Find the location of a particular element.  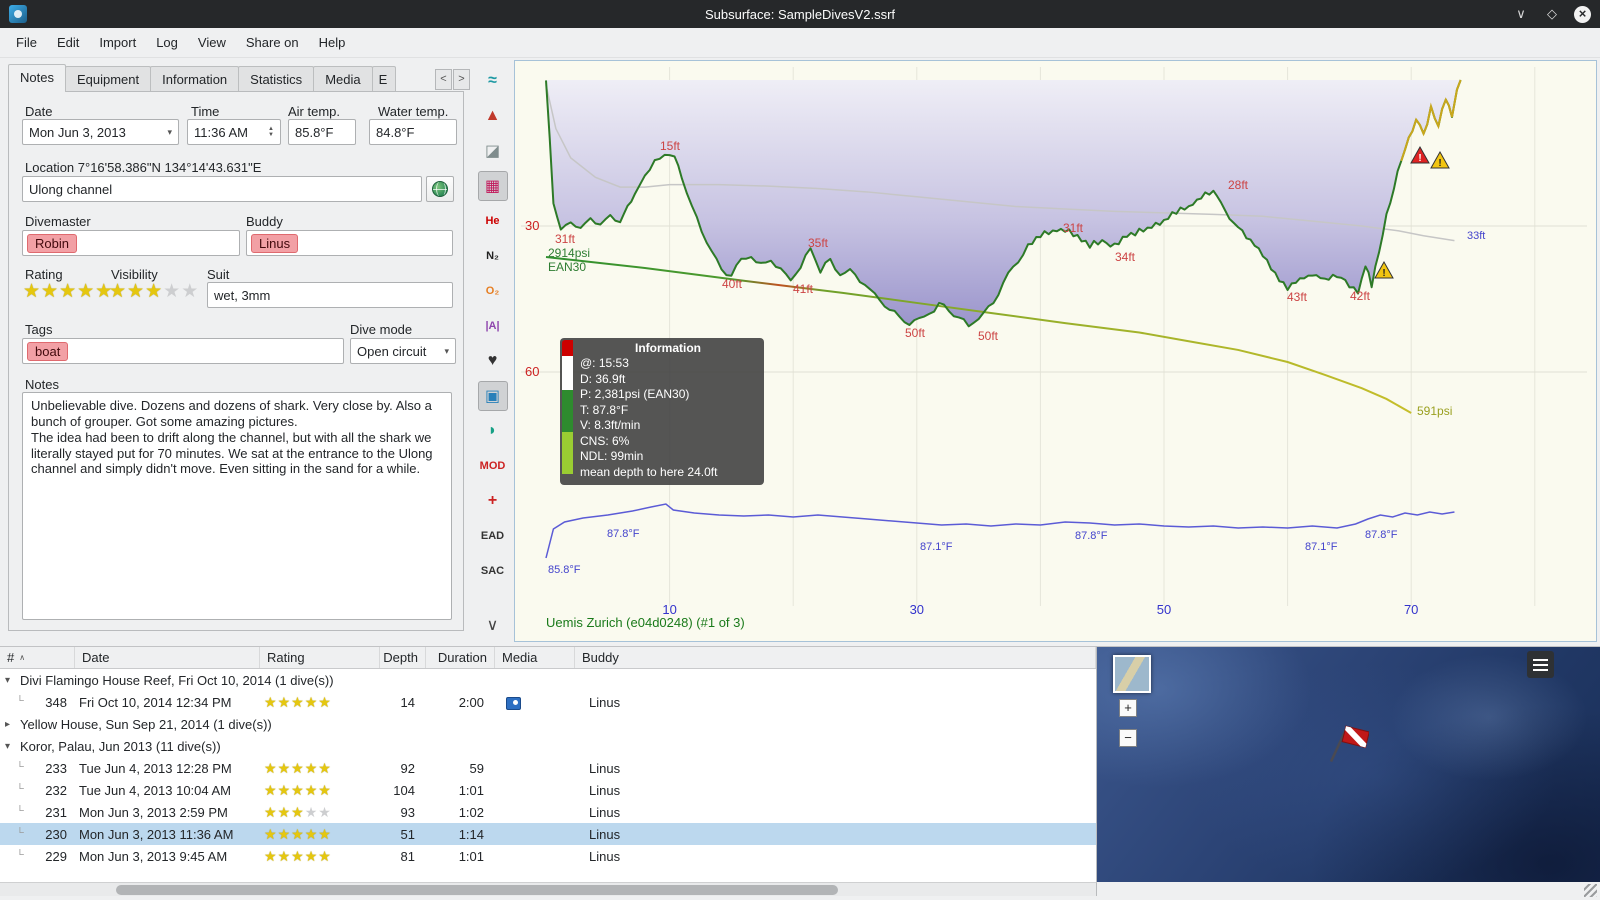

map-widget: + − is located at coordinates (1348, 764).